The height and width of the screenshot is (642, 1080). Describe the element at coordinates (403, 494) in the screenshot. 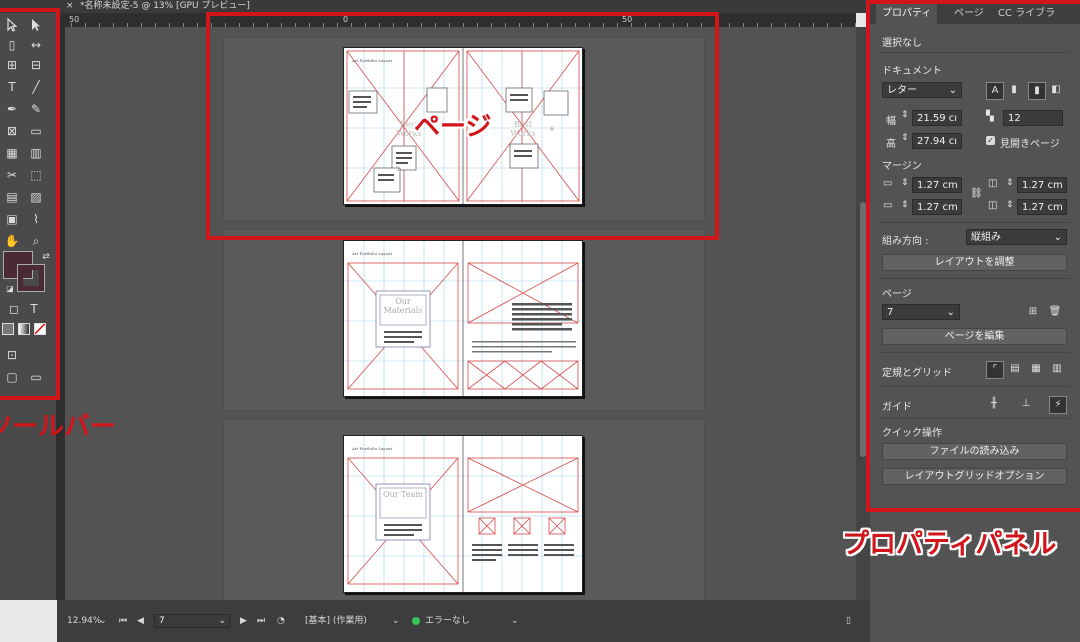

I see `spread-3-our-team: Our Team` at that location.